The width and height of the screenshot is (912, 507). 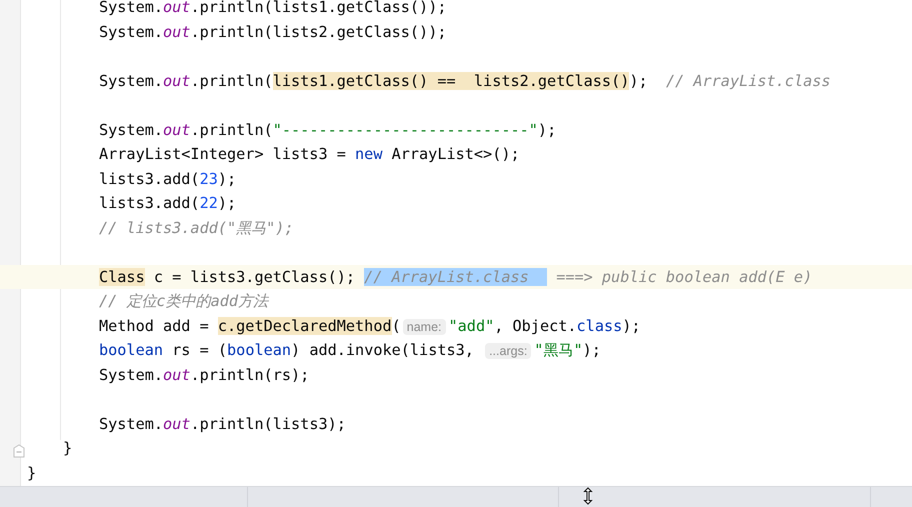 I want to click on code-token: (, so click(x=396, y=325).